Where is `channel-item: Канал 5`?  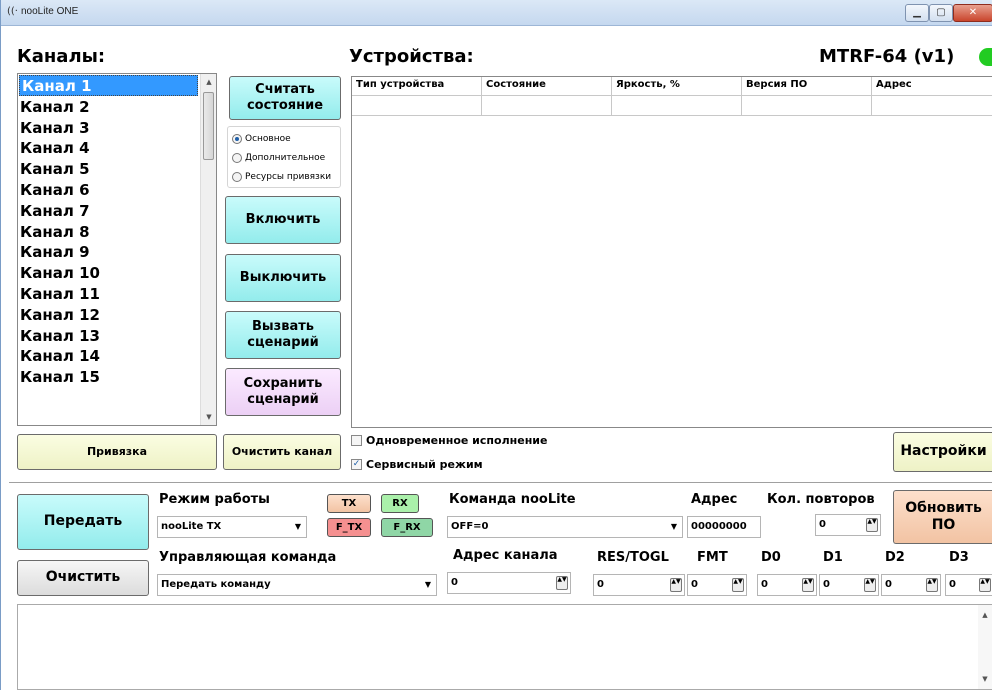 channel-item: Канал 5 is located at coordinates (117, 169).